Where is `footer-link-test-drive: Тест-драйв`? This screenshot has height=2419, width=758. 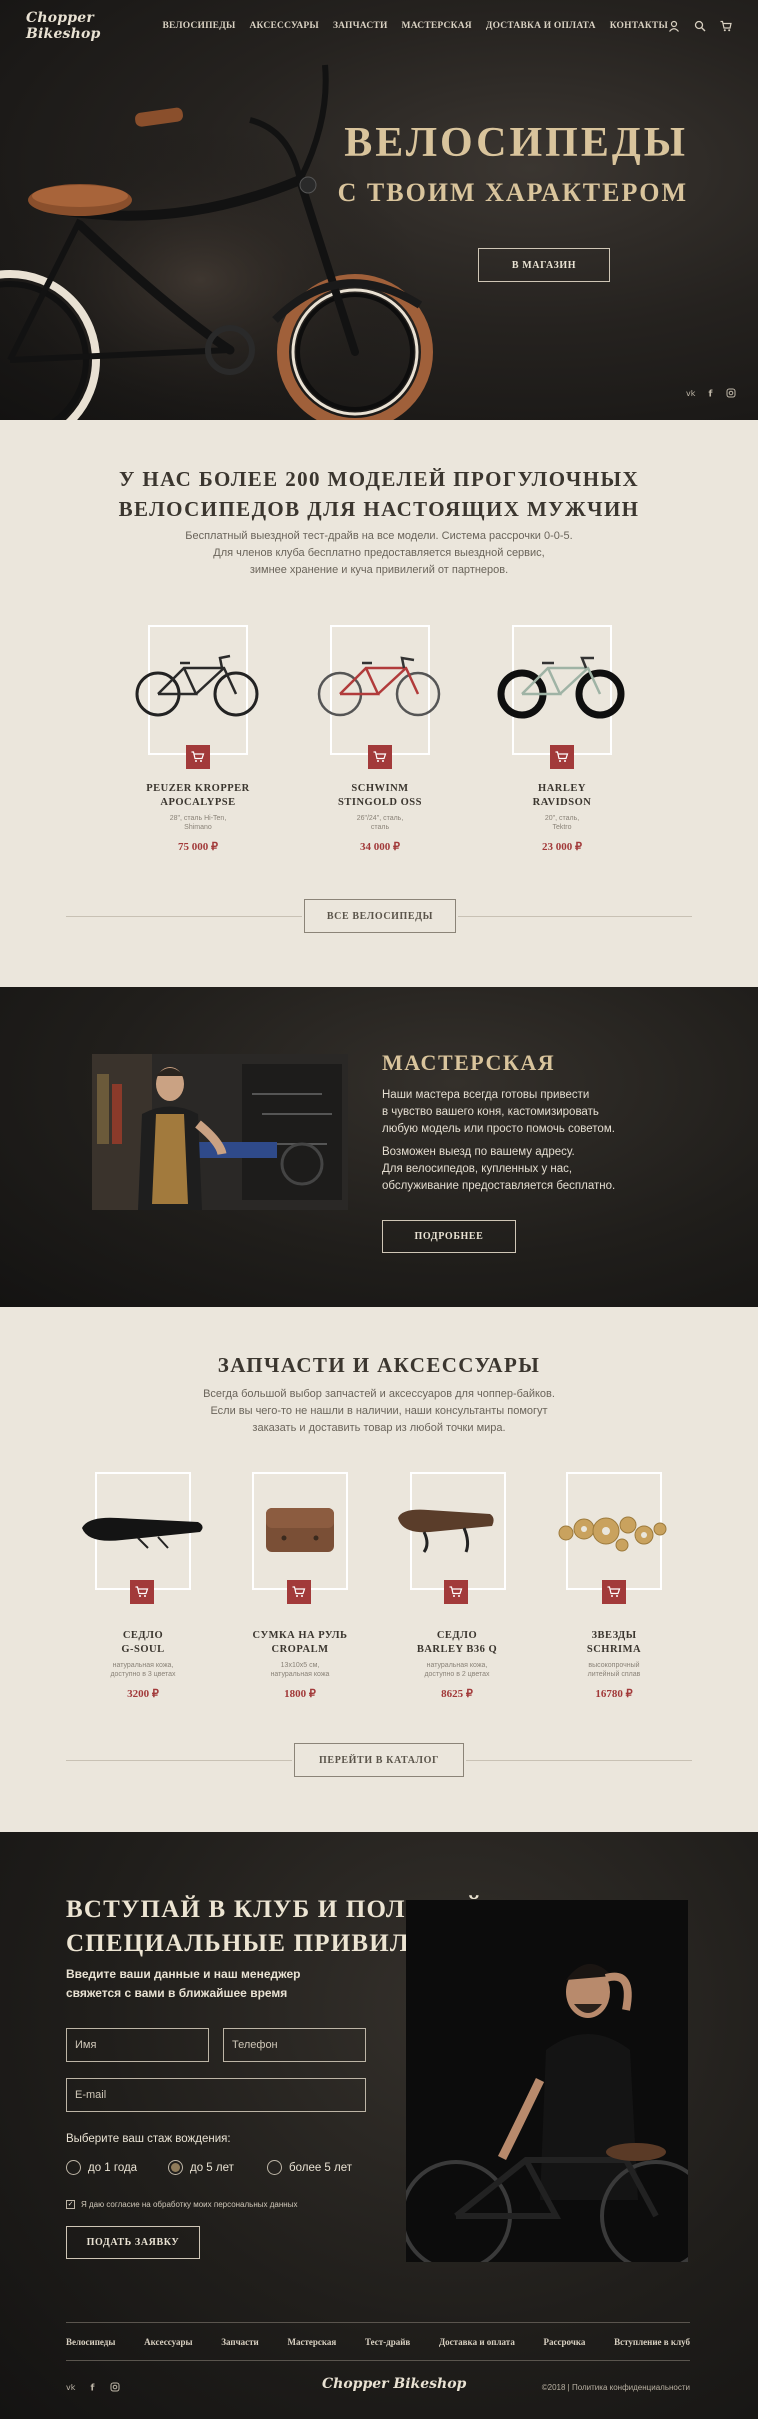 footer-link-test-drive: Тест-драйв is located at coordinates (387, 2342).